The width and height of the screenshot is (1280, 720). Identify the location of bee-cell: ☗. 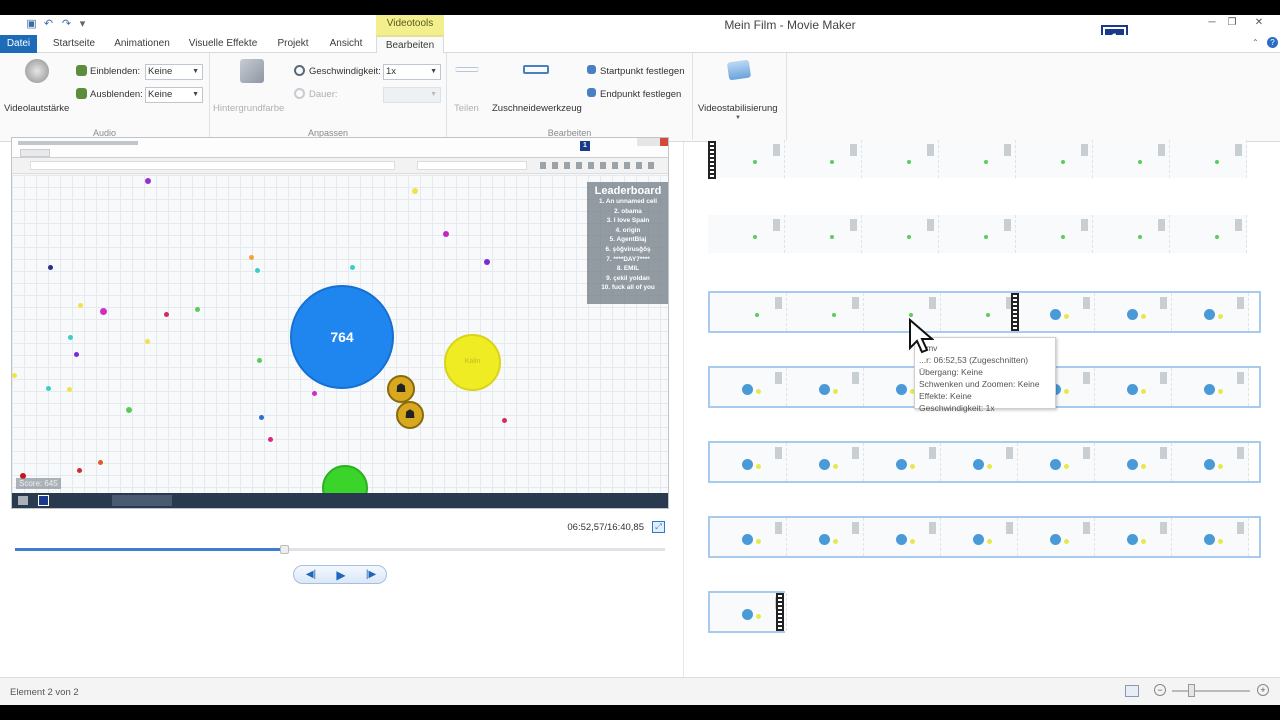
(410, 415).